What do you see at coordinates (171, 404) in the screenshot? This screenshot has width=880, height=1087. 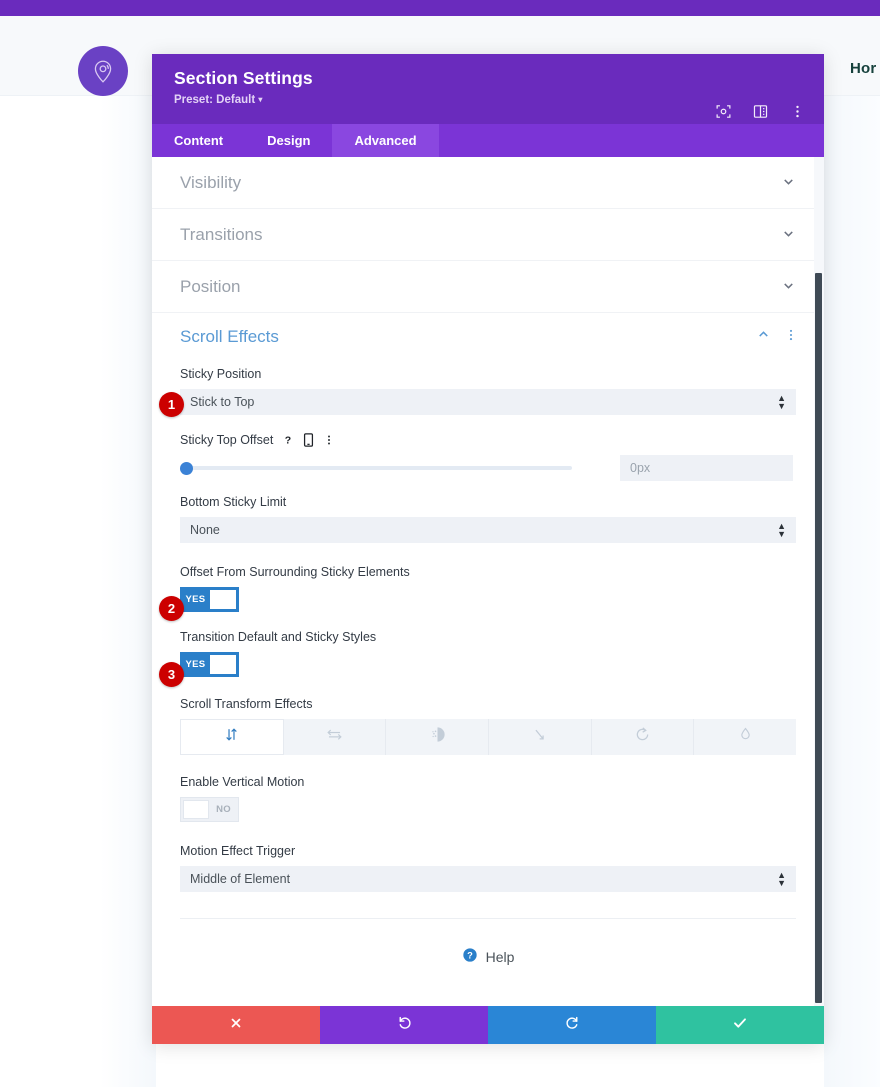 I see `callout-badge-1: 1` at bounding box center [171, 404].